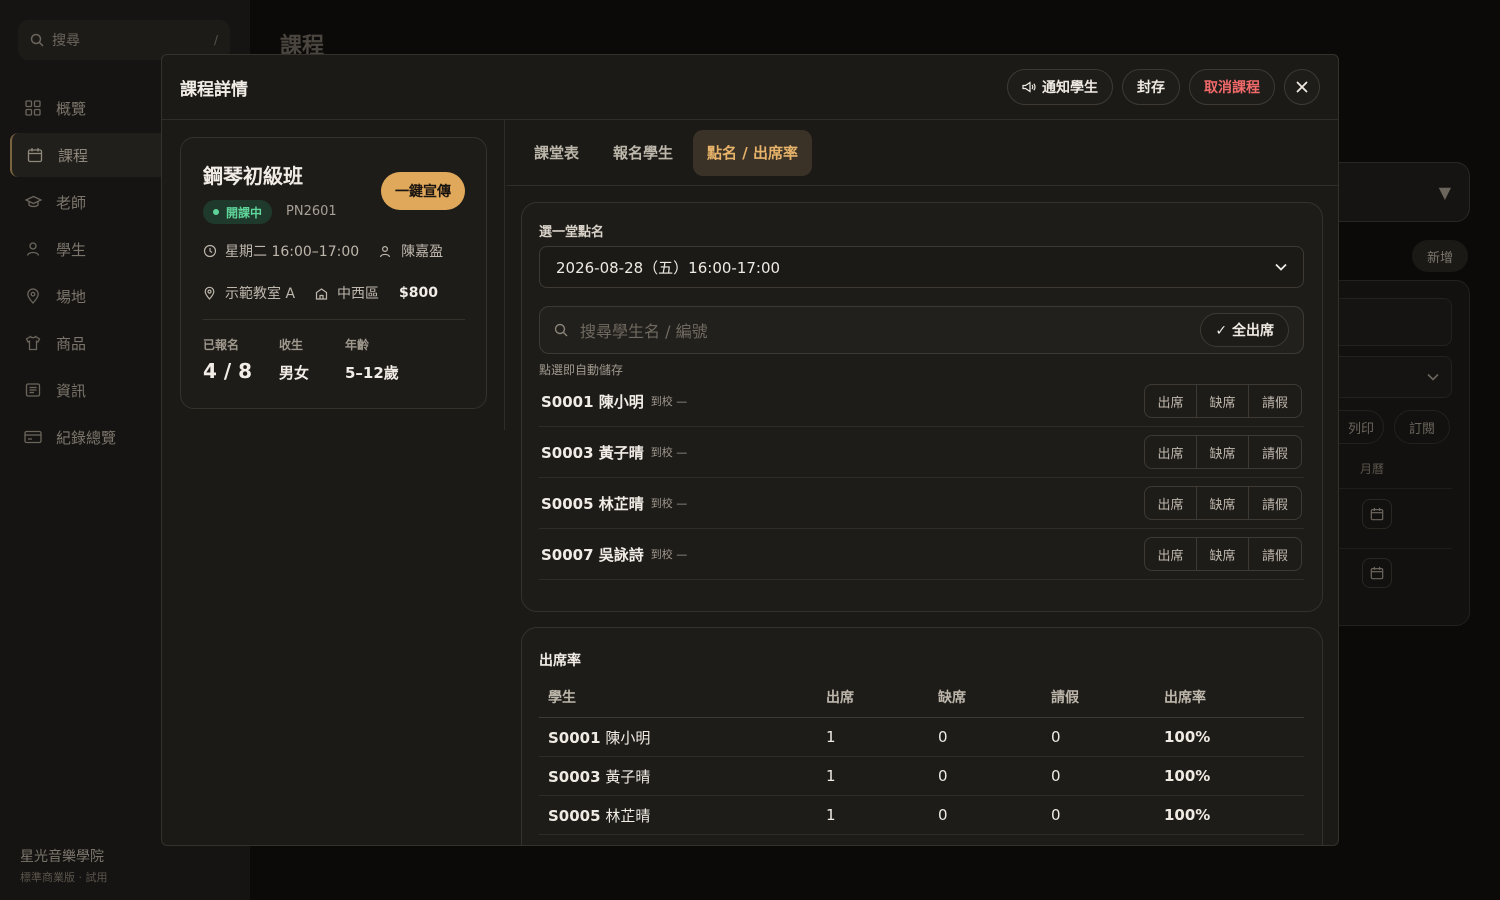 The image size is (1500, 900). I want to click on student-search-input: 搜尋學生名 / 編號 ✓ 全出席, so click(921, 330).